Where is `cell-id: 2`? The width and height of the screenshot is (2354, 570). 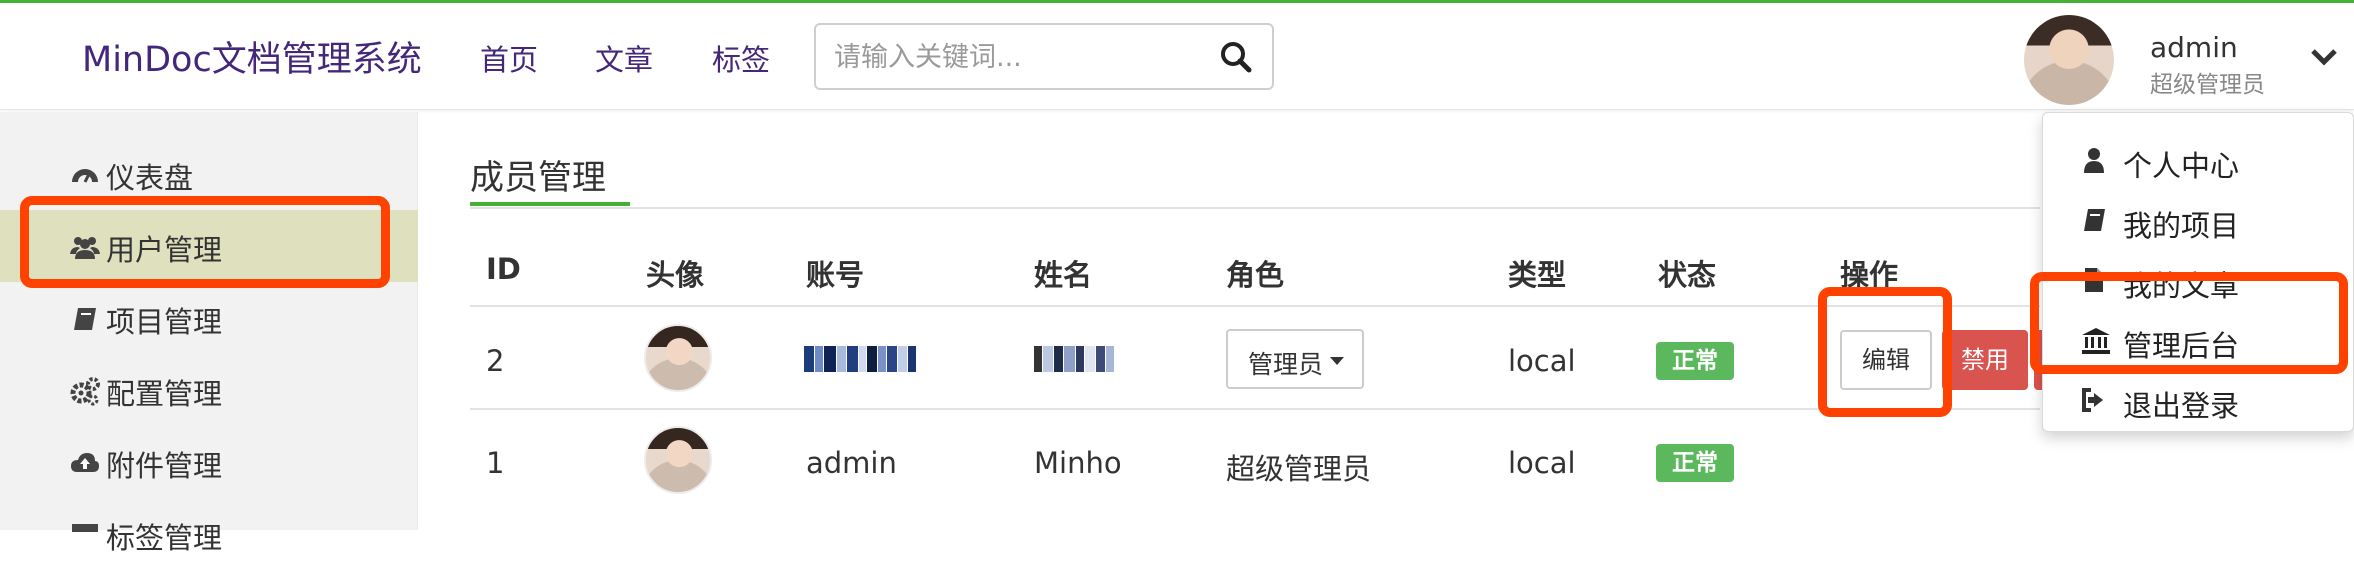 cell-id: 2 is located at coordinates (495, 361).